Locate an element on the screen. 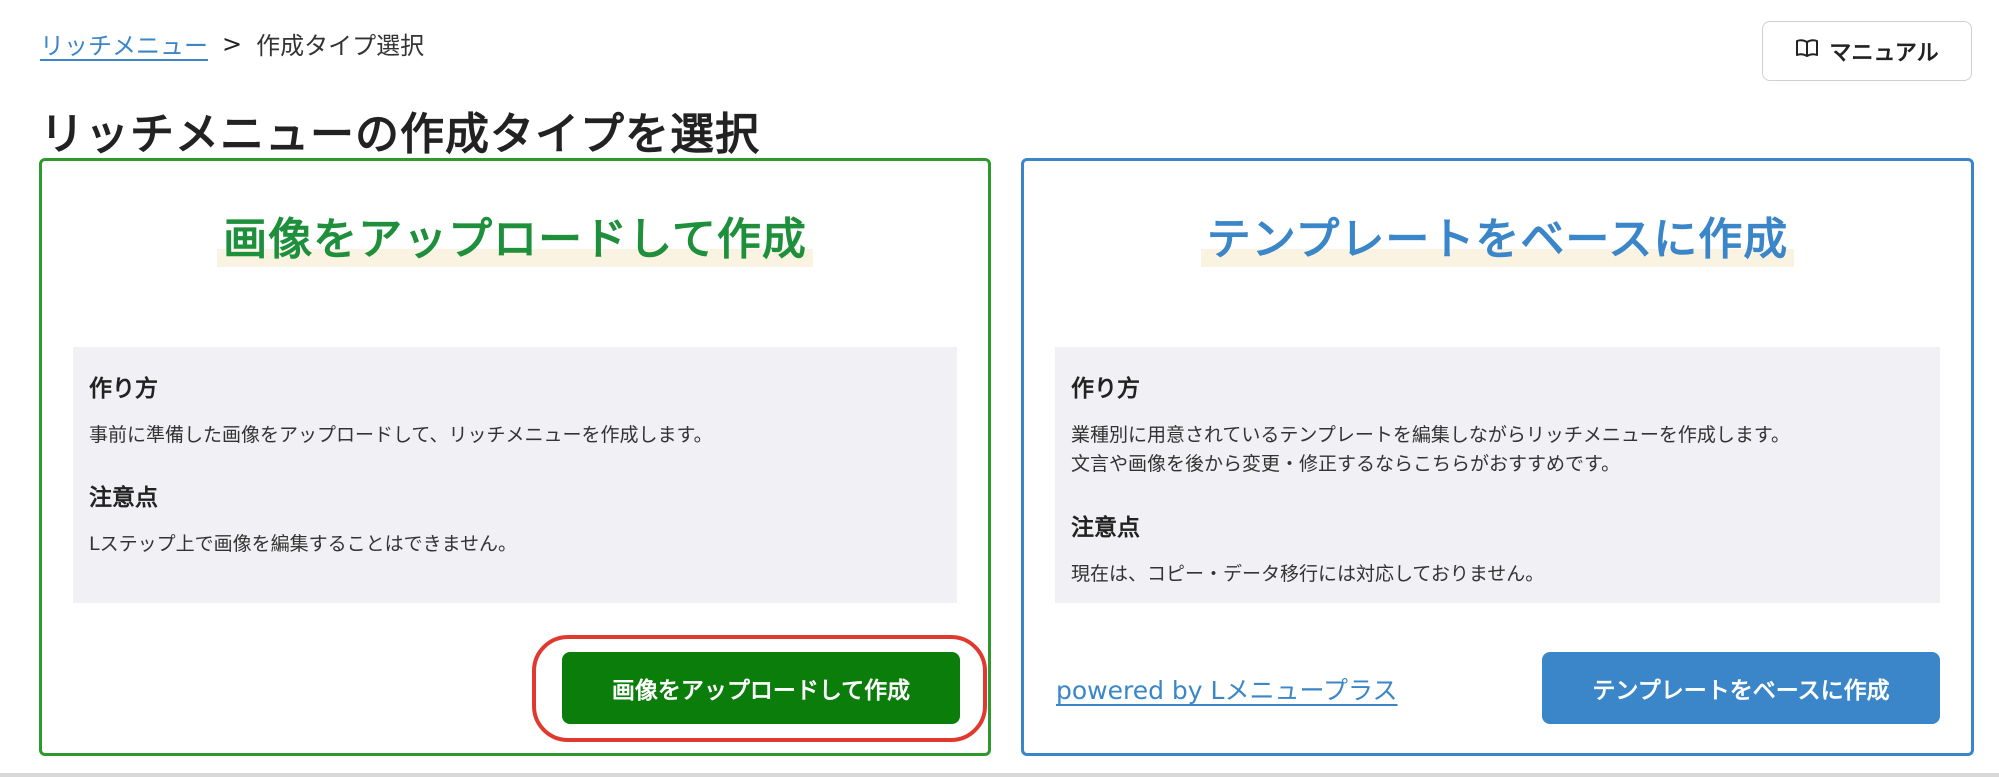  upload-note-heading: 注意点 is located at coordinates (123, 498).